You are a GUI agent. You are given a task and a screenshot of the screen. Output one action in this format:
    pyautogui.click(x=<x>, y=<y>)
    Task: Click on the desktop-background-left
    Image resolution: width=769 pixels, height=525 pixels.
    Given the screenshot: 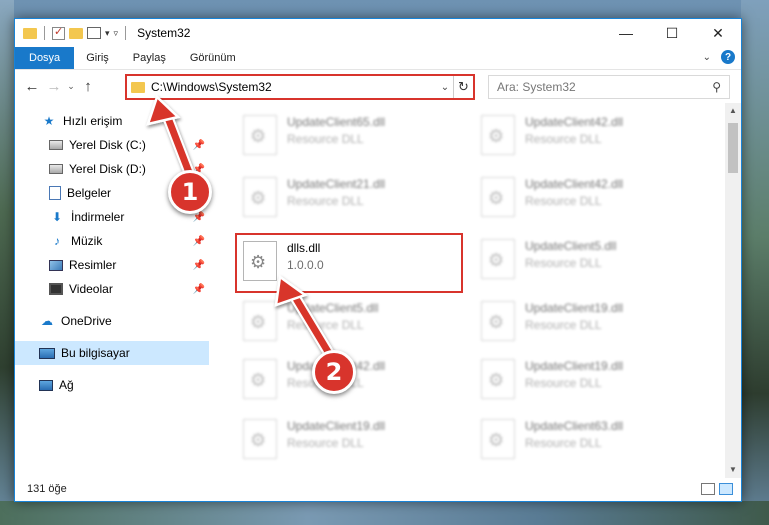 What is the action you would take?
    pyautogui.click(x=7, y=262)
    